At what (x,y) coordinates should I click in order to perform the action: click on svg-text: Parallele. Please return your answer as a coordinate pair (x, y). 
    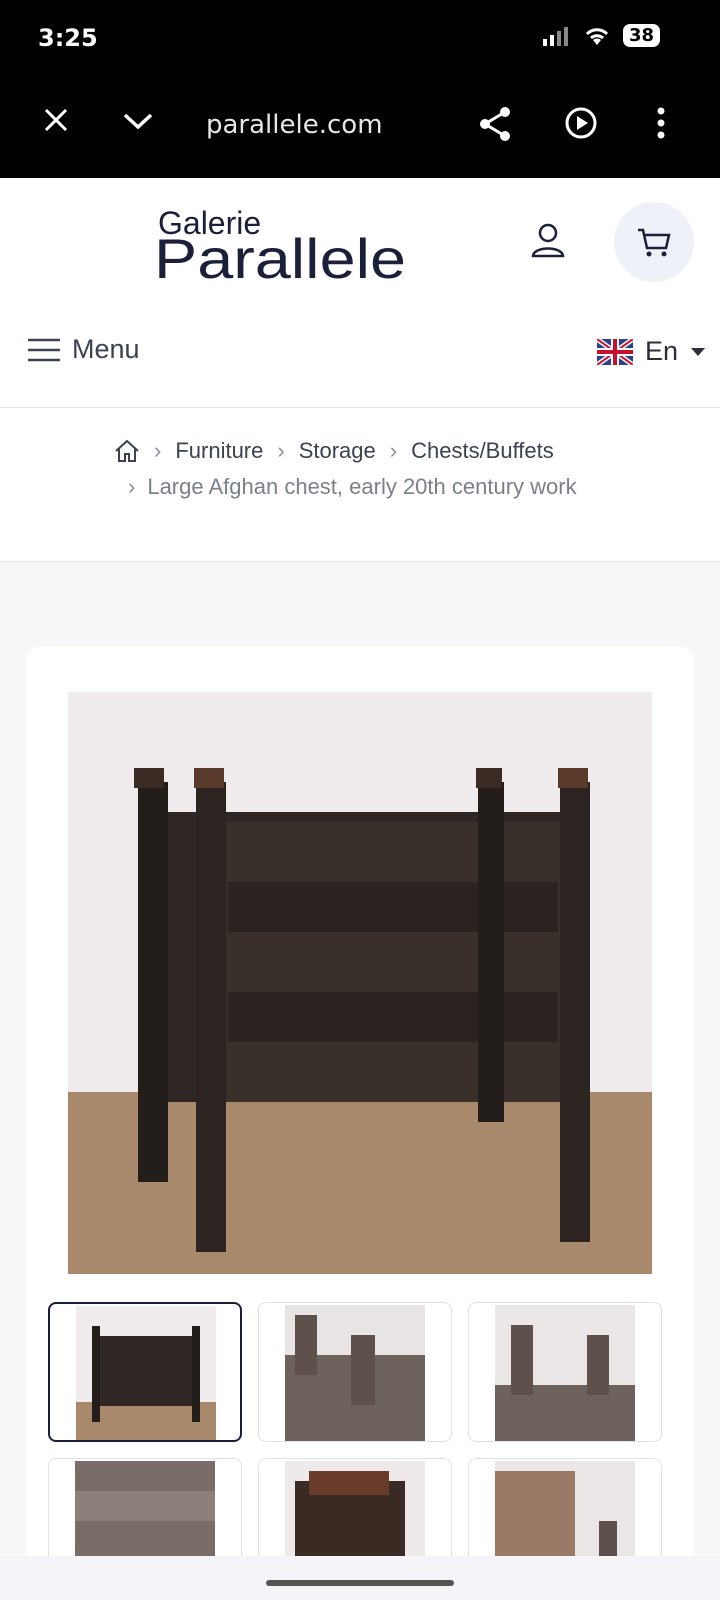
    Looking at the image, I should click on (280, 255).